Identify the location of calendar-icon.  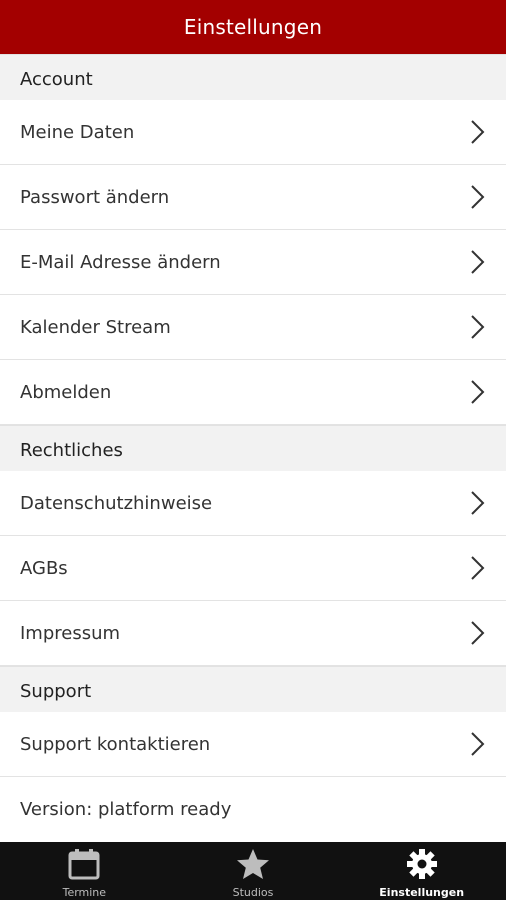
(84, 865).